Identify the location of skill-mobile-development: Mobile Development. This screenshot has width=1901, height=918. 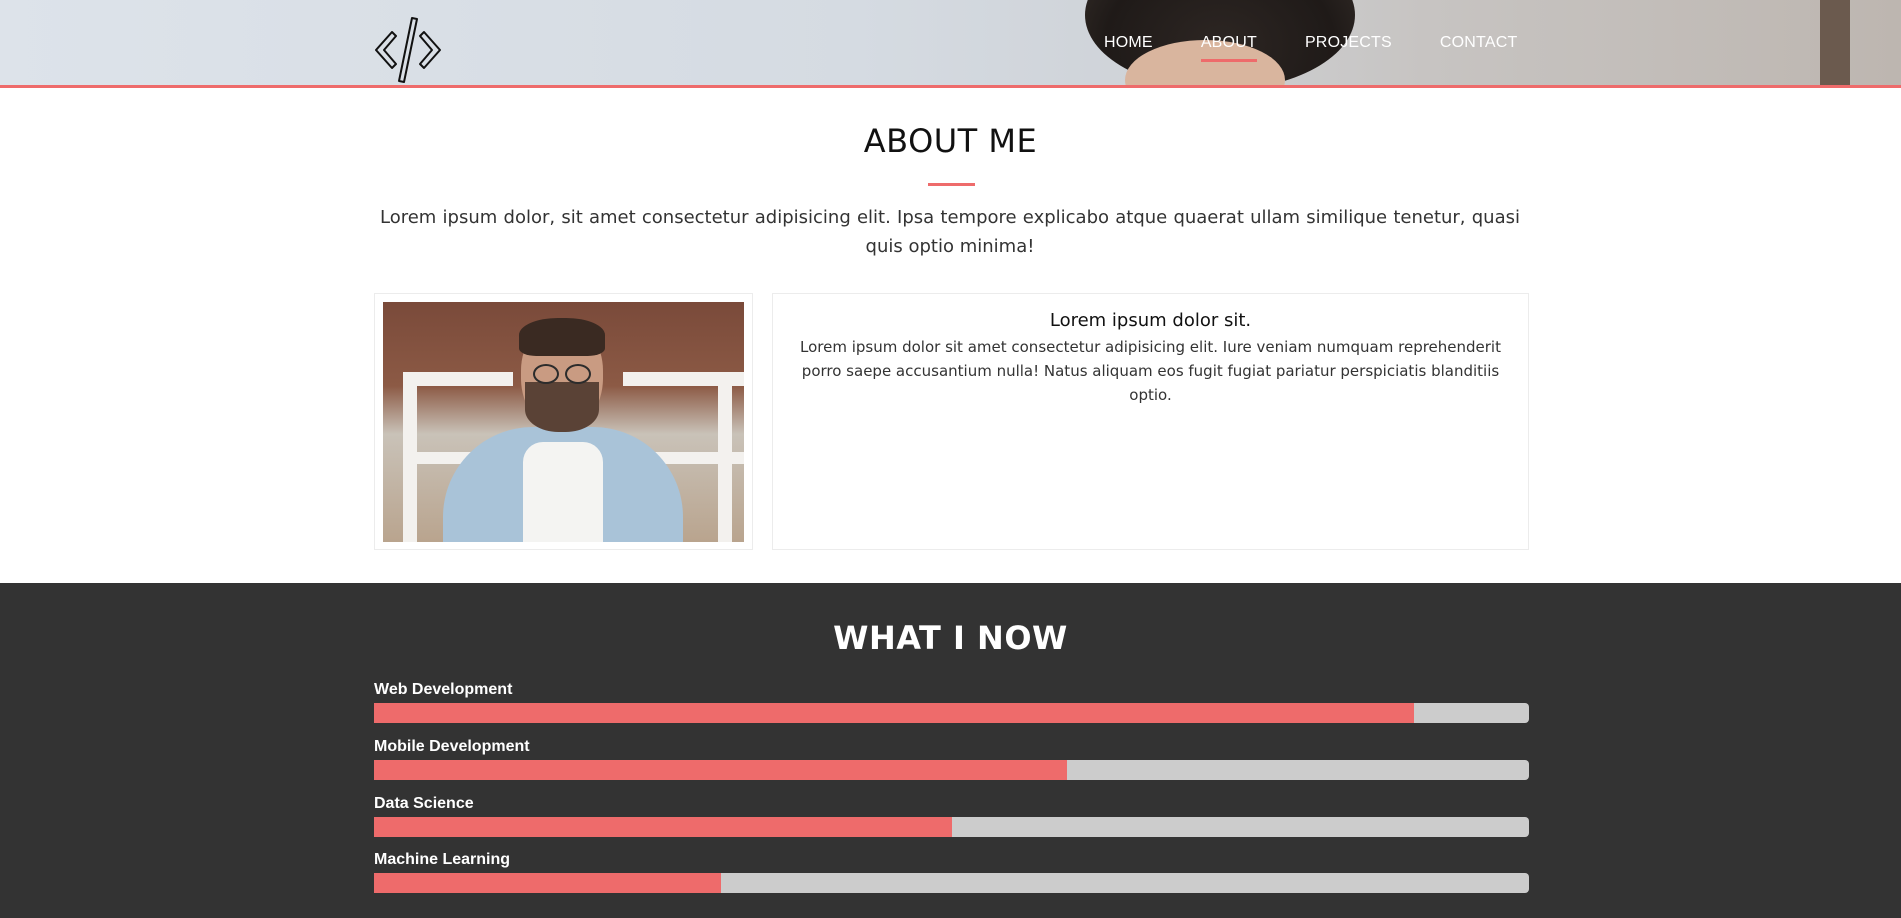
(951, 759).